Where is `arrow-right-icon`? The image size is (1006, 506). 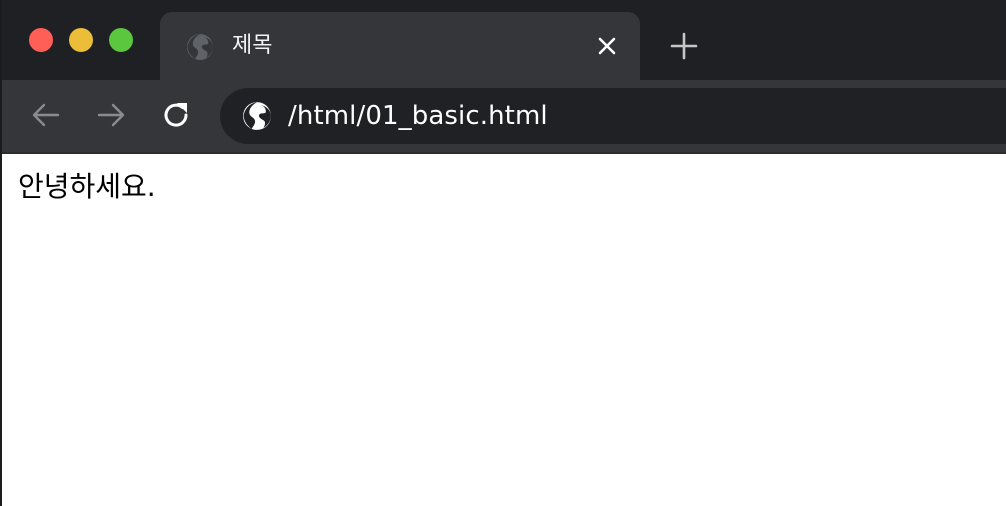
arrow-right-icon is located at coordinates (111, 115).